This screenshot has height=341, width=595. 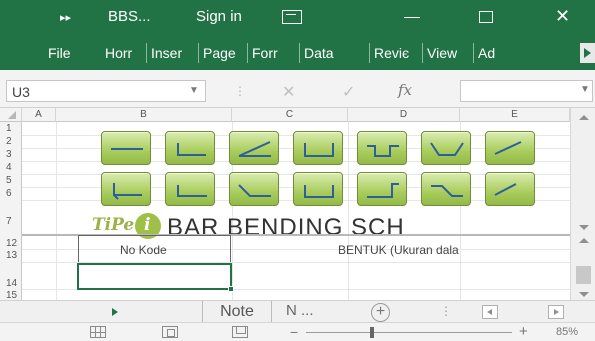 What do you see at coordinates (380, 312) in the screenshot?
I see `add-sheet-icon: +` at bounding box center [380, 312].